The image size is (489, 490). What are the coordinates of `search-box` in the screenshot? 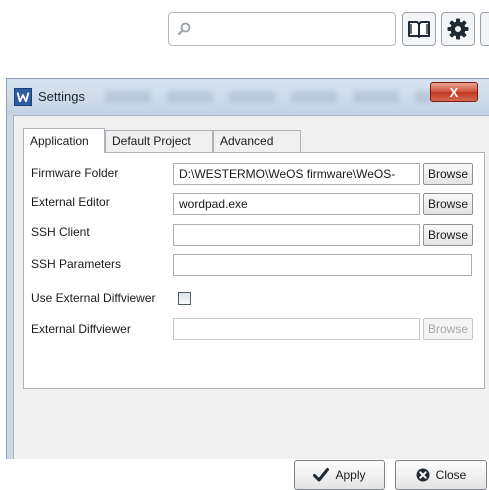 It's located at (282, 29).